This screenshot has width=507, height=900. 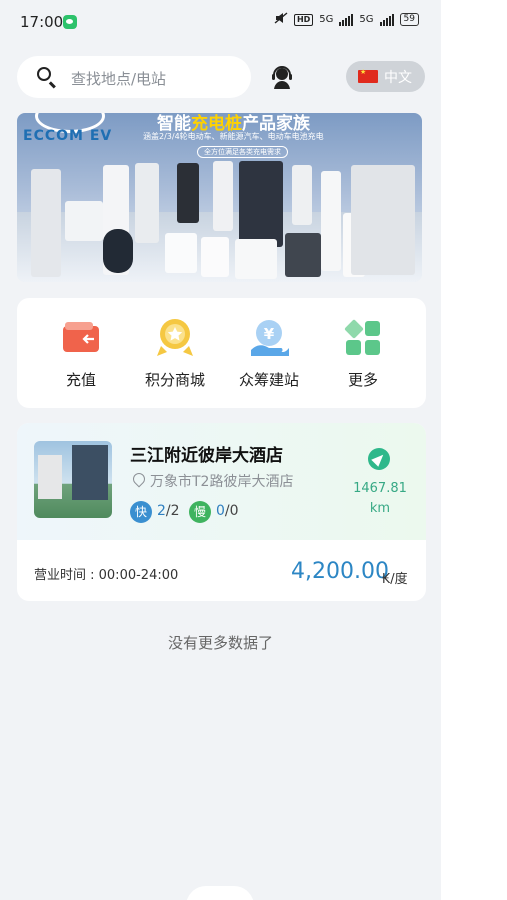 I want to click on medal-icon, so click(x=175, y=338).